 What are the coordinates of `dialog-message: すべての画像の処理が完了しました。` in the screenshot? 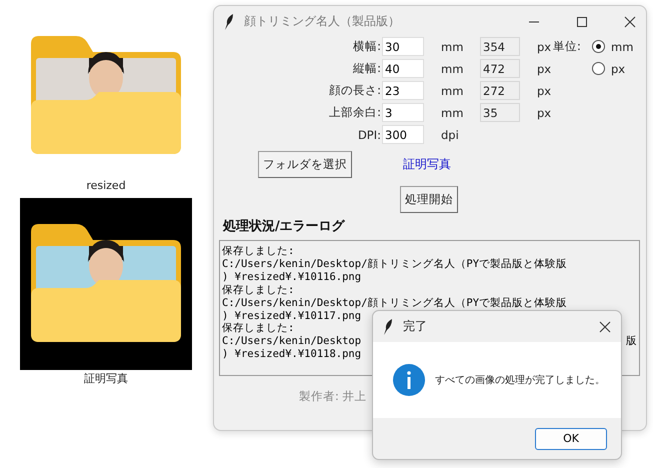 It's located at (520, 380).